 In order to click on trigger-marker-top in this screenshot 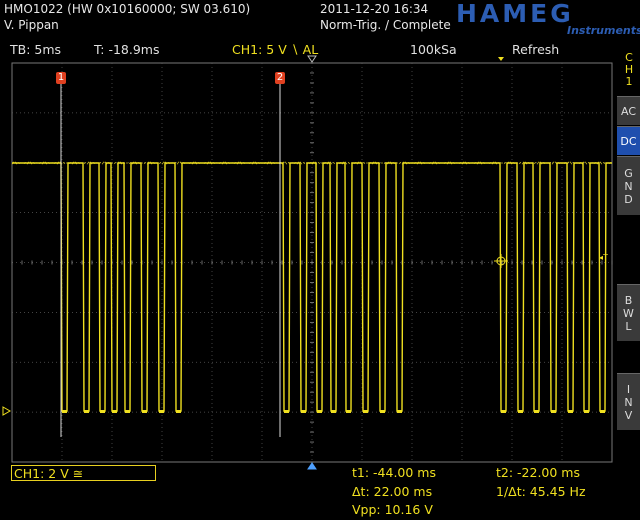, I will do `click(501, 59)`.